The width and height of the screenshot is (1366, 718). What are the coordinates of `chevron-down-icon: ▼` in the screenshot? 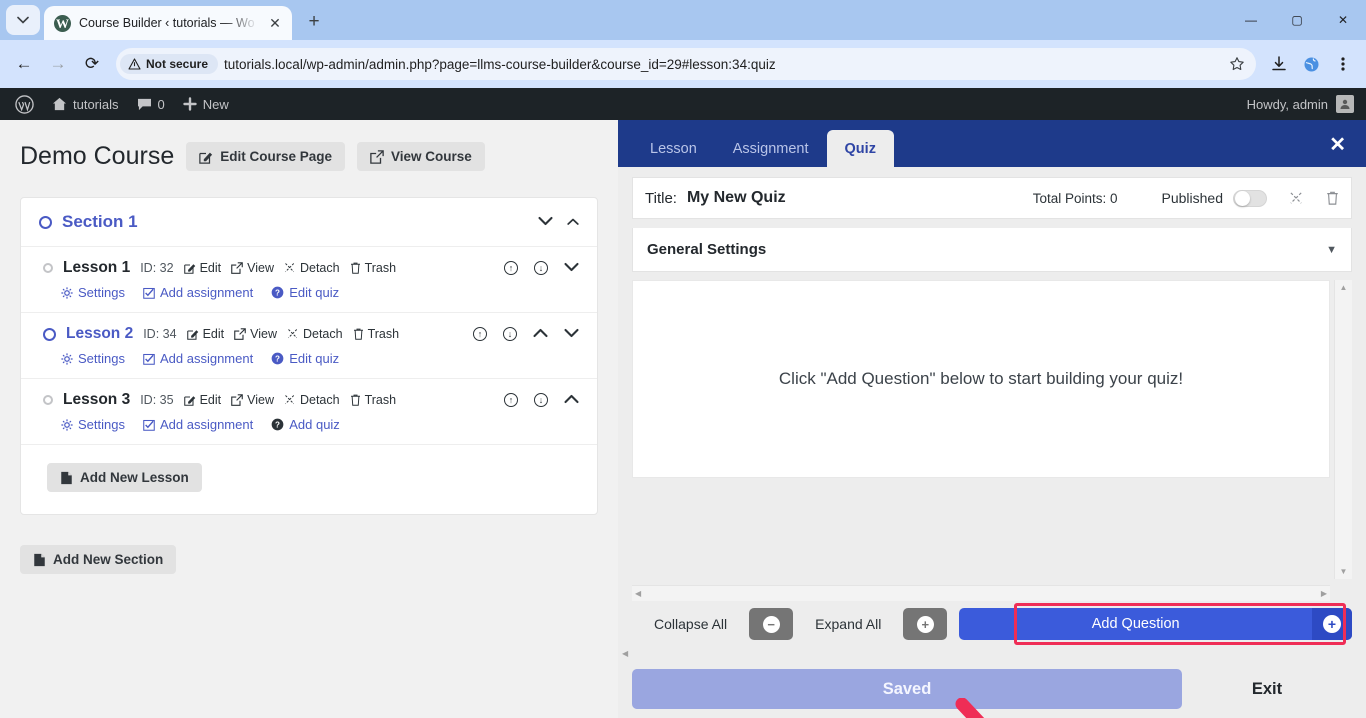 It's located at (1331, 250).